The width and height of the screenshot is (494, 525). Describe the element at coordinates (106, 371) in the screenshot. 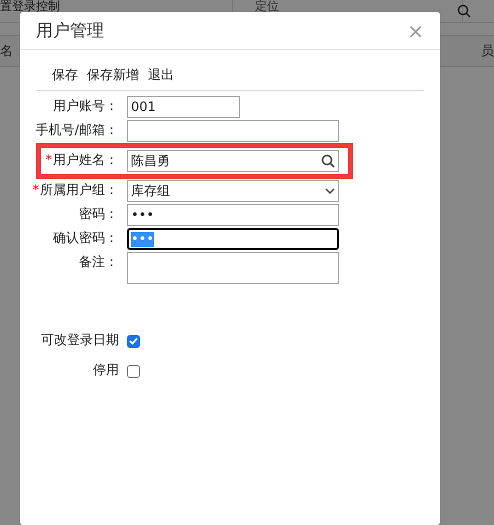

I see `checkbox-label: 停用` at that location.